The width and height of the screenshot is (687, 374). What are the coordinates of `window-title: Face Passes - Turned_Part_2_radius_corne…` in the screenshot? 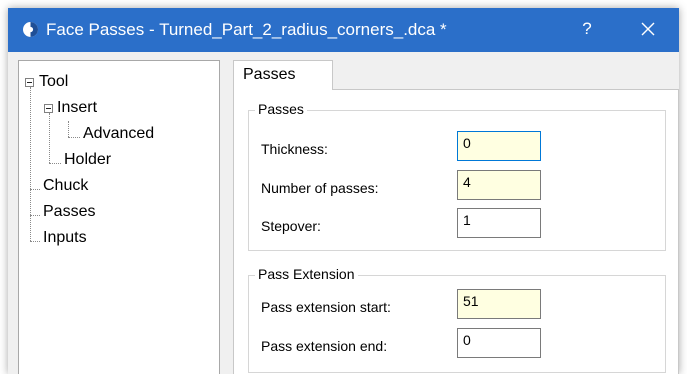 It's located at (246, 29).